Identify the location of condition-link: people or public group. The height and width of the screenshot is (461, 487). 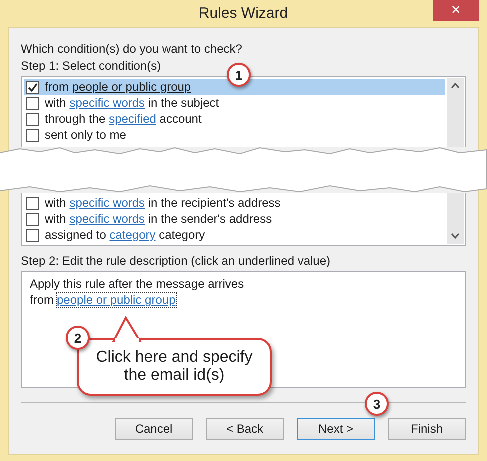
(132, 87).